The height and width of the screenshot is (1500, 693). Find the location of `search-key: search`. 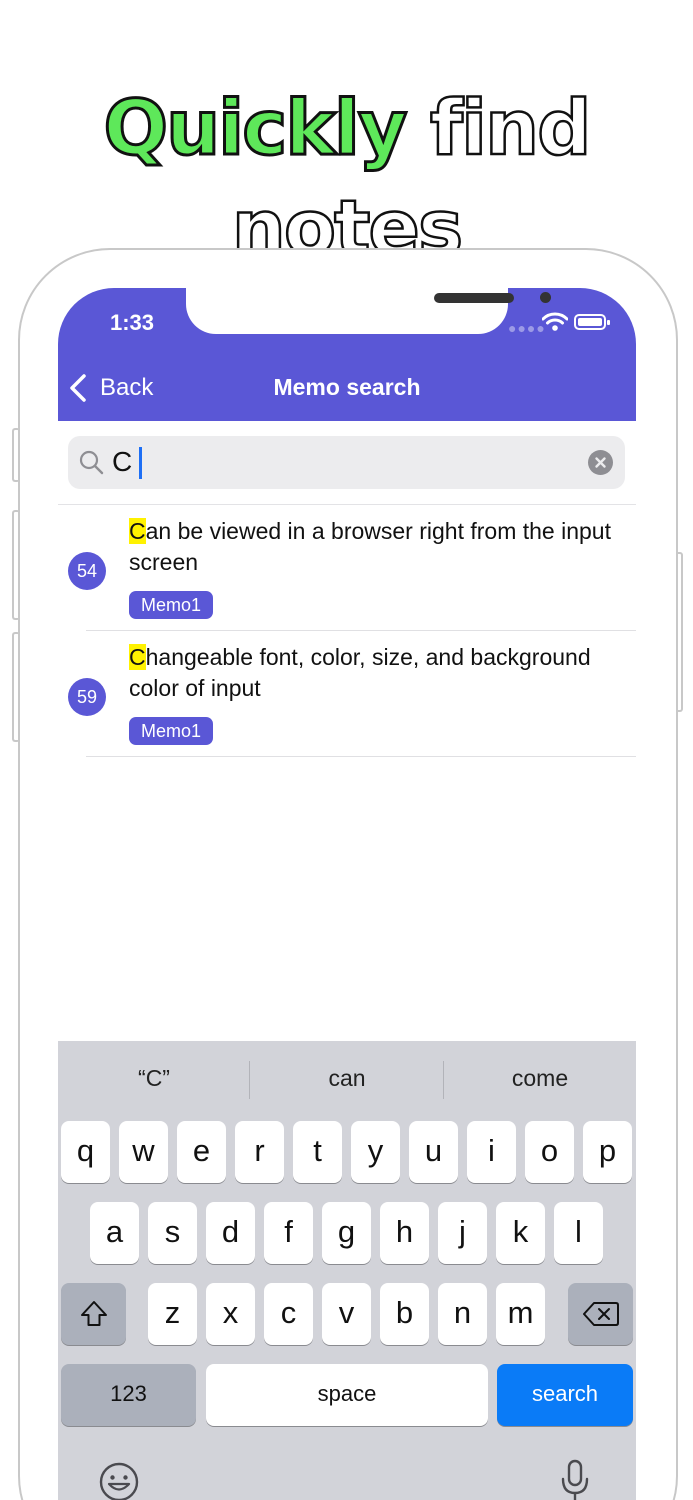

search-key: search is located at coordinates (565, 1395).